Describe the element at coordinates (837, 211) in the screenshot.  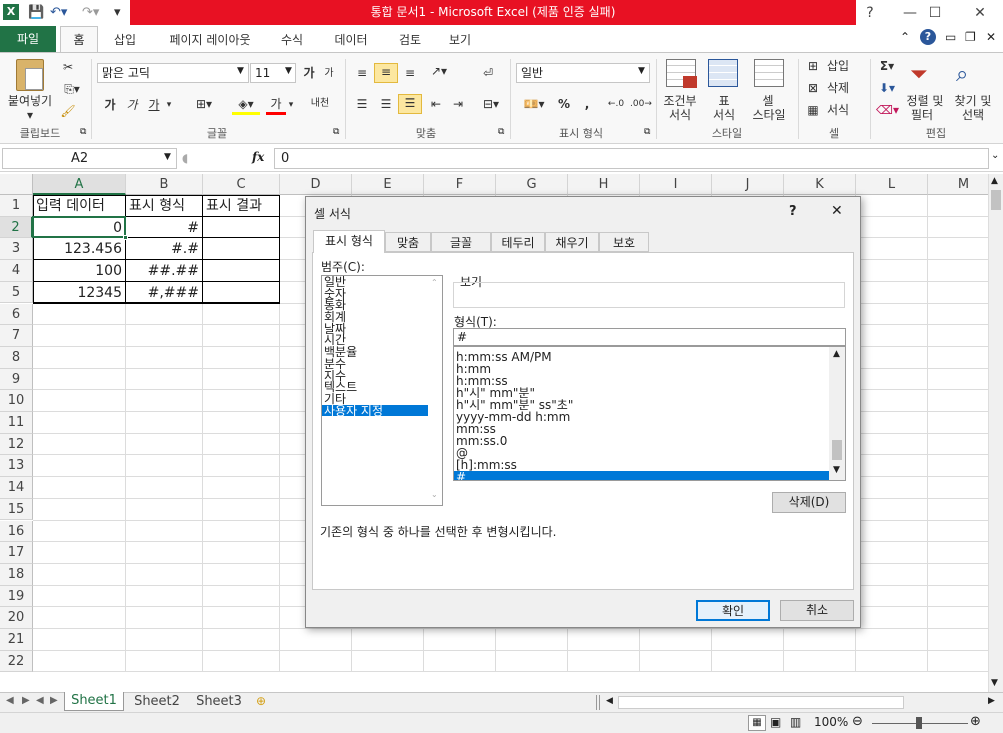
I see `dialog-close-button: ✕` at that location.